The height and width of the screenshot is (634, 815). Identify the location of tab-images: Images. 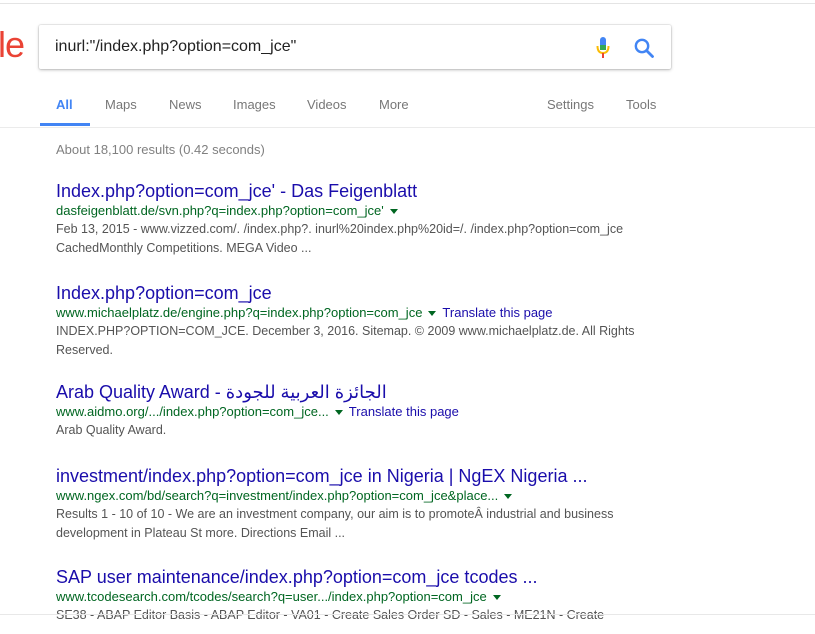
(254, 104).